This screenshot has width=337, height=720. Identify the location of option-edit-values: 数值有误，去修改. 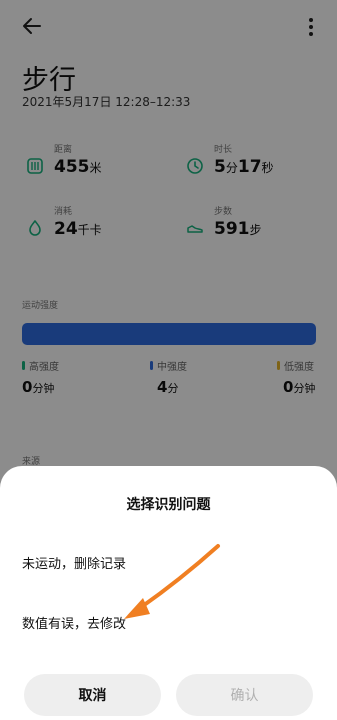
(74, 622).